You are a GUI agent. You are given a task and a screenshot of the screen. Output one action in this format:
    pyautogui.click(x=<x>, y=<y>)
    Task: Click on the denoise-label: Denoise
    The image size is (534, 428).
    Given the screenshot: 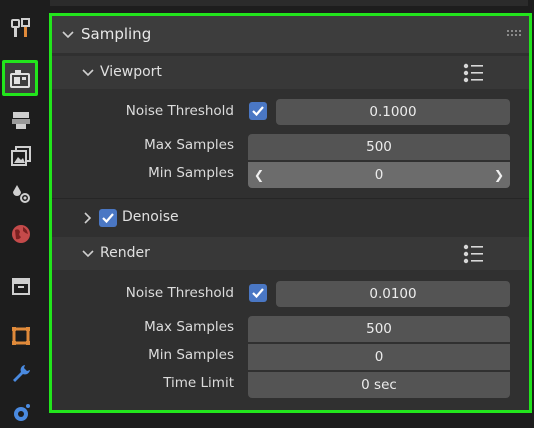 What is the action you would take?
    pyautogui.click(x=150, y=217)
    